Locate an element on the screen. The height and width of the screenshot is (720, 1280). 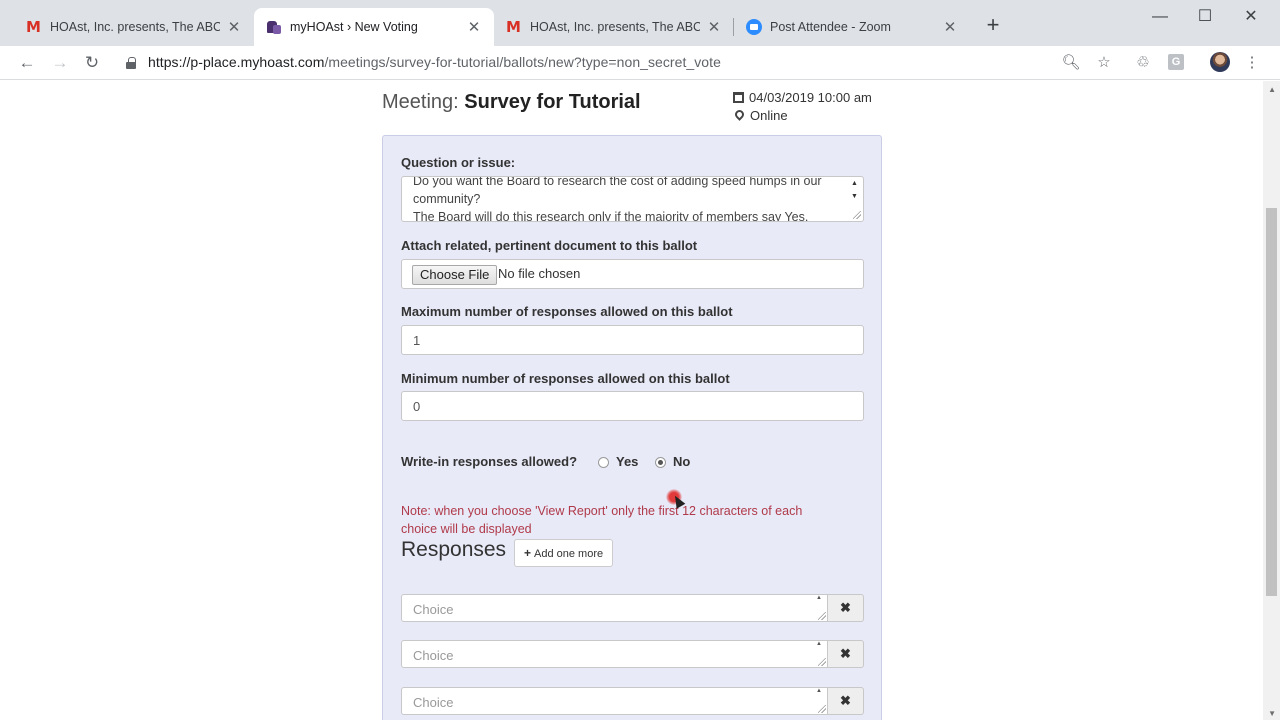
writein-yes-radio is located at coordinates (603, 462).